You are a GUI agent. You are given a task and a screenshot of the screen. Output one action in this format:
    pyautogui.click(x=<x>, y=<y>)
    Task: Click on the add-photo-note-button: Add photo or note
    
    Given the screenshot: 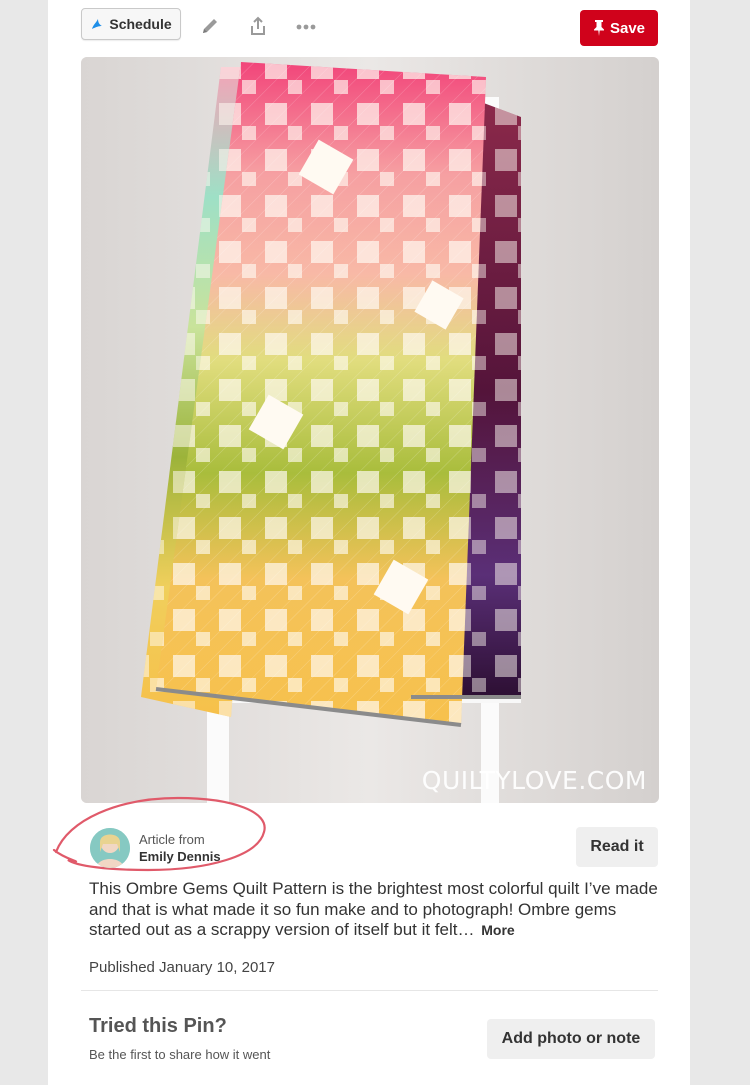 What is the action you would take?
    pyautogui.click(x=571, y=1039)
    